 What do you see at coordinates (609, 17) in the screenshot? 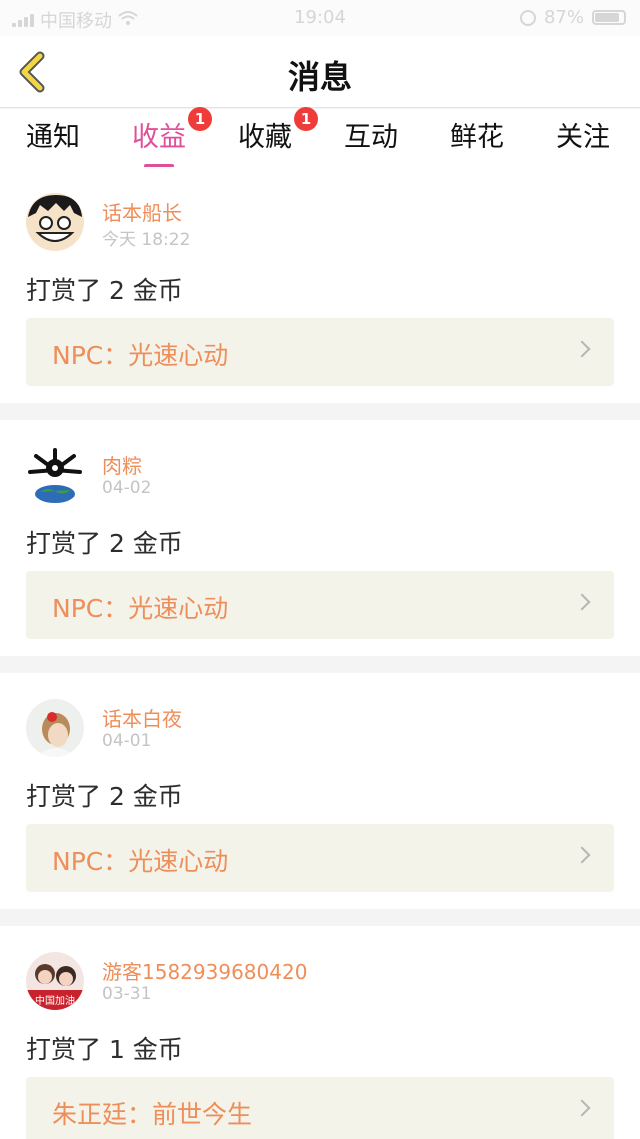
I see `battery-icon` at bounding box center [609, 17].